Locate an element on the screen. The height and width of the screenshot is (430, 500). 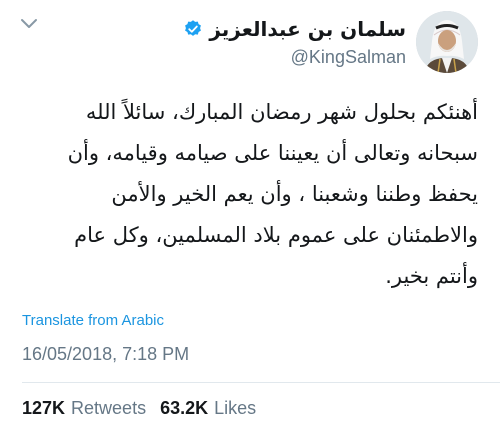
author-display-name: سلمان بن عبدالعزيز is located at coordinates (307, 29).